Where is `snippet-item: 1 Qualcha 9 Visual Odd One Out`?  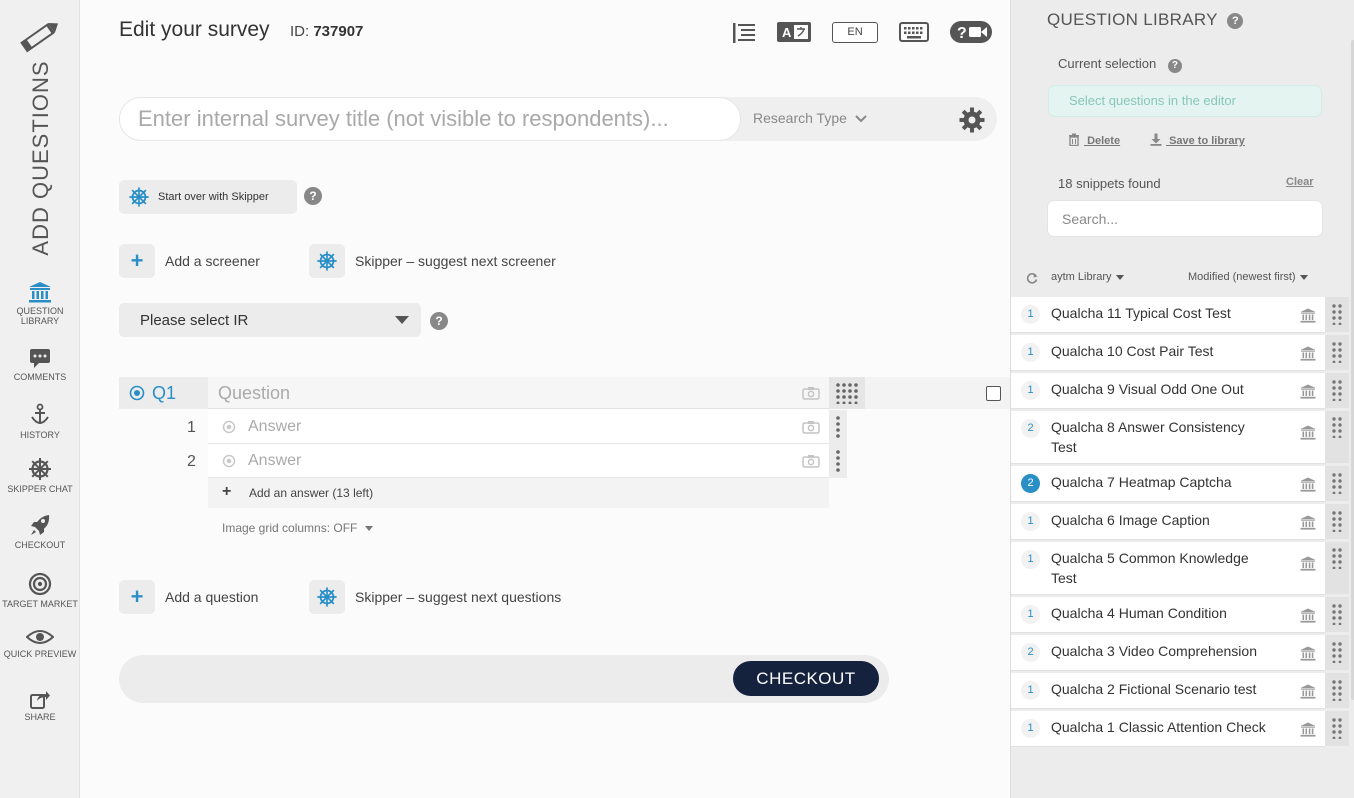 snippet-item: 1 Qualcha 9 Visual Odd One Out is located at coordinates (1168, 391).